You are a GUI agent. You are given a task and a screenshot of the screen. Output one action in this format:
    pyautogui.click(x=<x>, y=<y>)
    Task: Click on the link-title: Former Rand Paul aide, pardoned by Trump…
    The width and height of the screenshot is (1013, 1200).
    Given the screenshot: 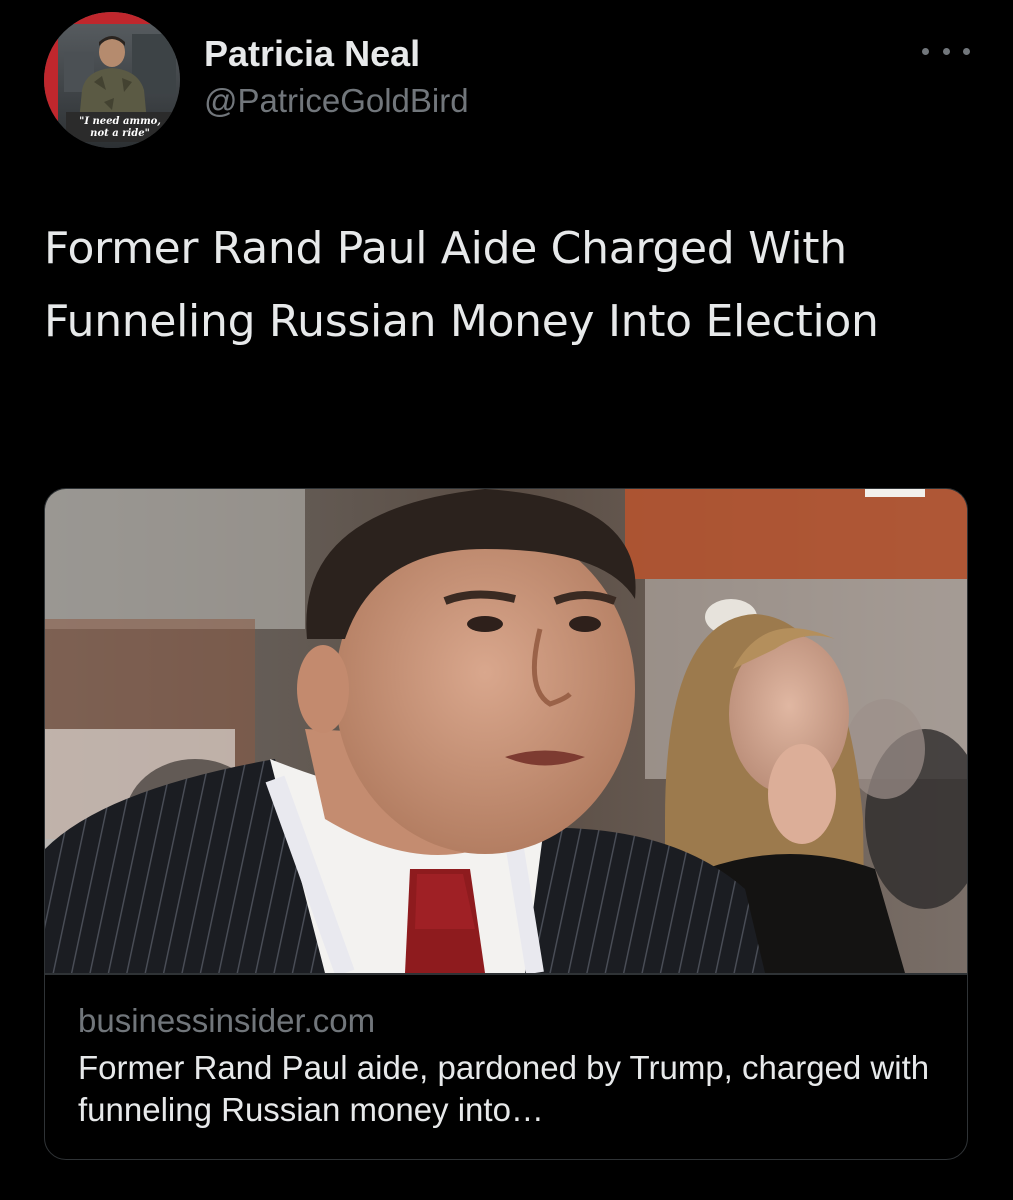 What is the action you would take?
    pyautogui.click(x=504, y=1088)
    